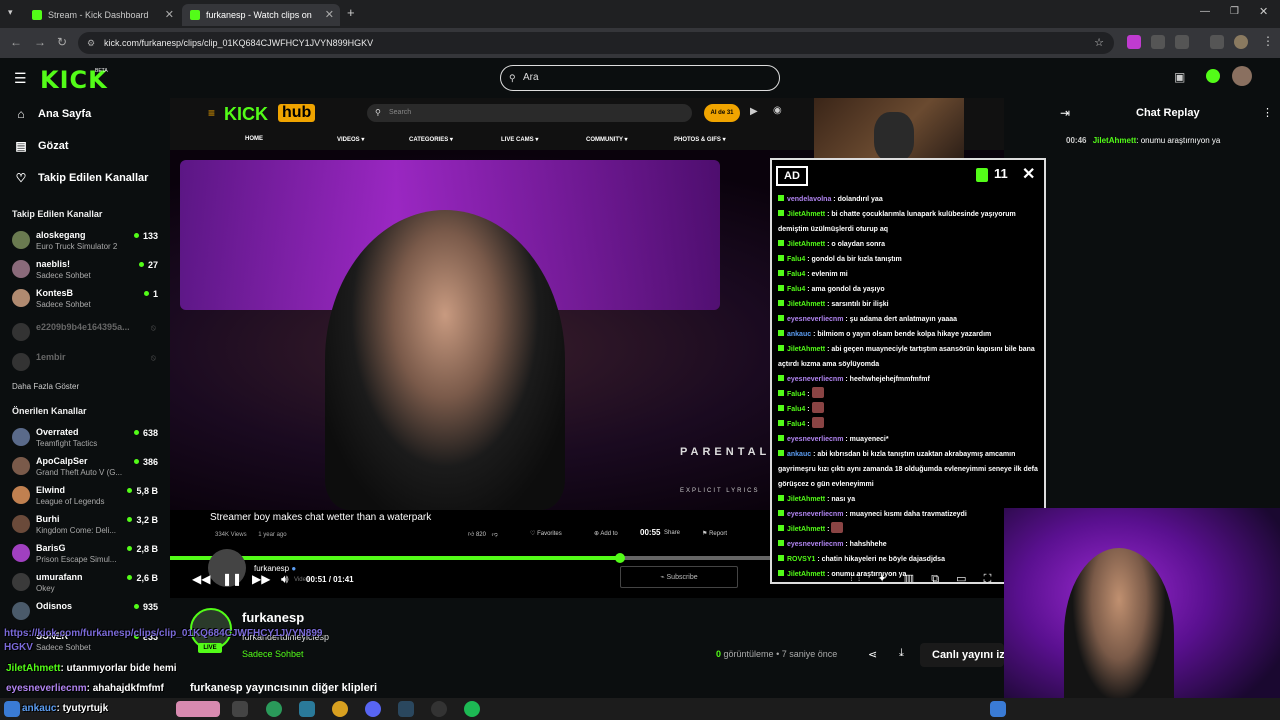  I want to click on pause-icon: ❚❚, so click(232, 579).